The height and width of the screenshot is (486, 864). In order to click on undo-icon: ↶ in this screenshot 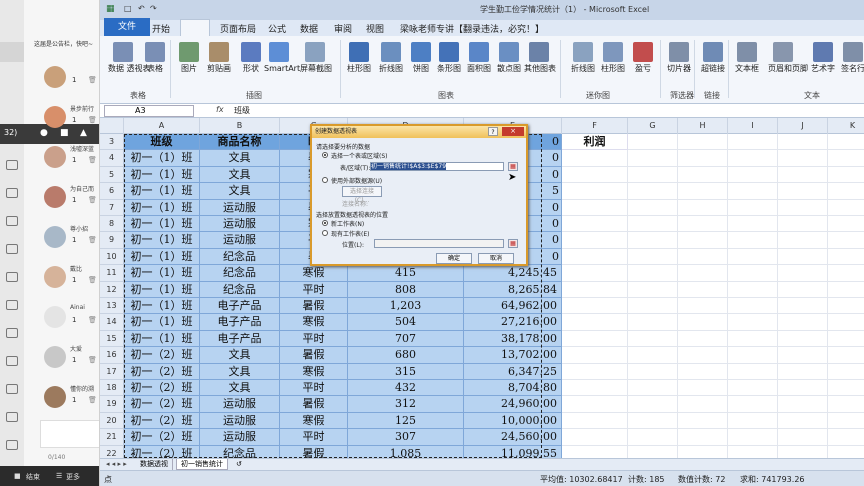, I will do `click(141, 8)`.